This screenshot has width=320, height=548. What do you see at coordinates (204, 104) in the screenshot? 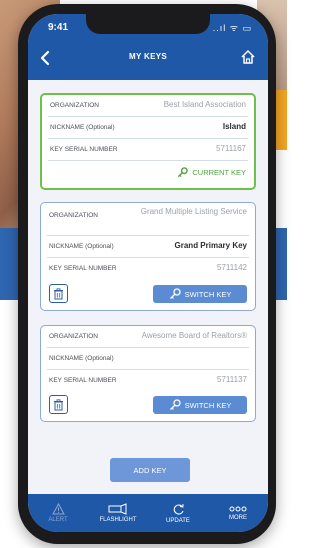
I see `organization-value: Best Island Association` at bounding box center [204, 104].